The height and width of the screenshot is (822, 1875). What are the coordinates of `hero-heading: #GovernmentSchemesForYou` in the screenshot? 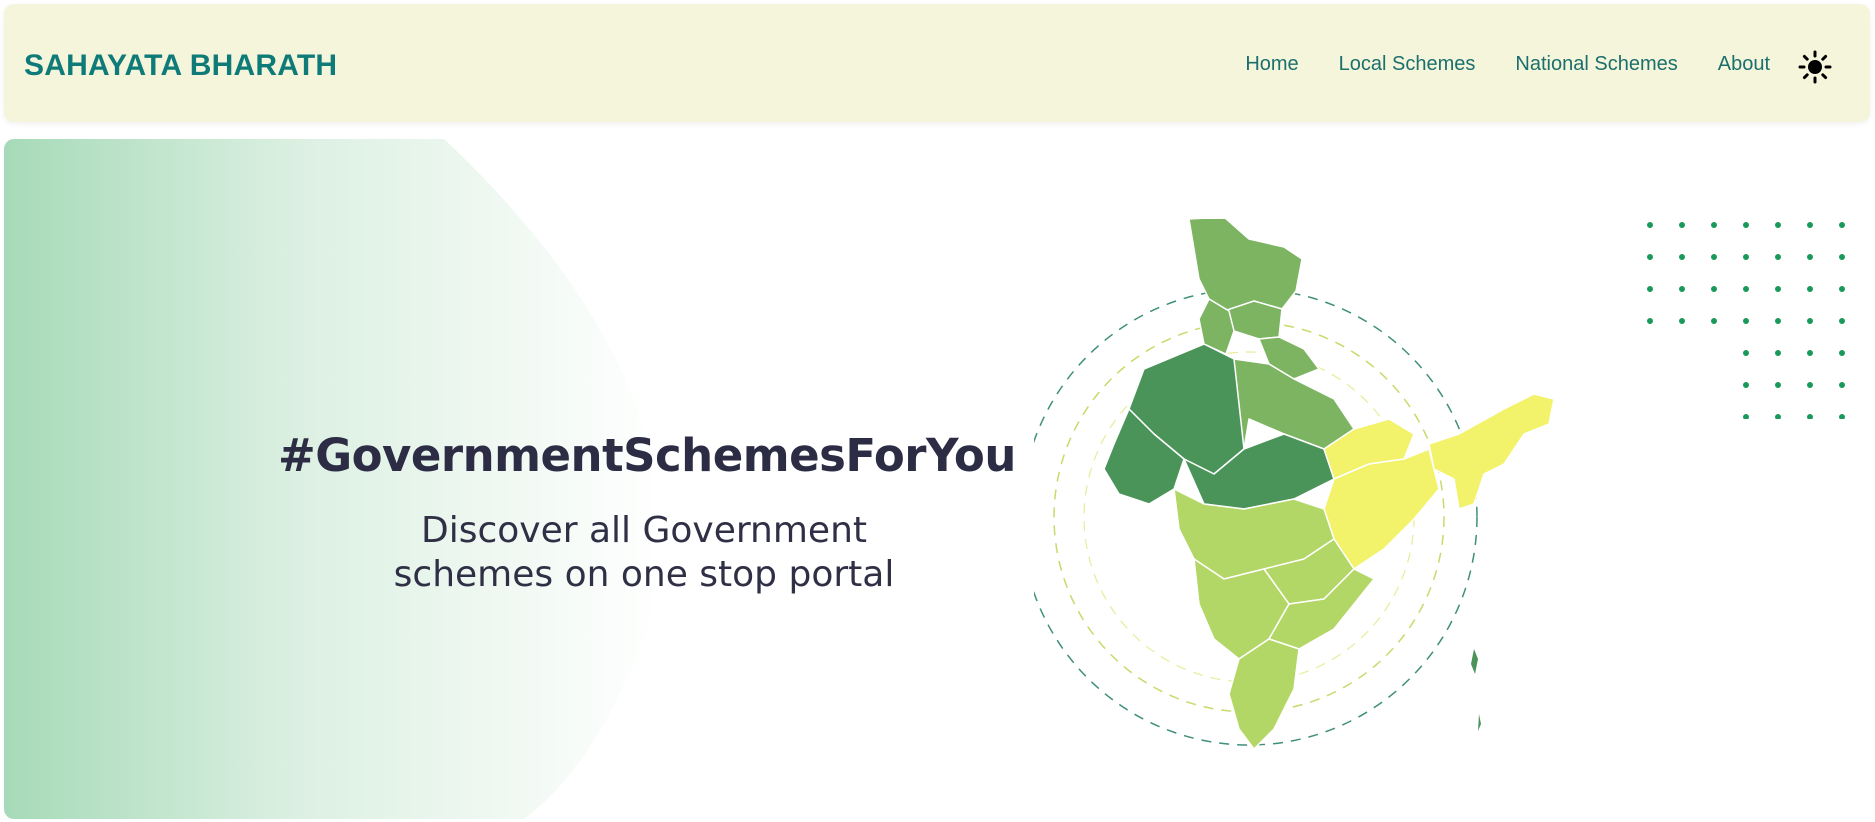 It's located at (647, 455).